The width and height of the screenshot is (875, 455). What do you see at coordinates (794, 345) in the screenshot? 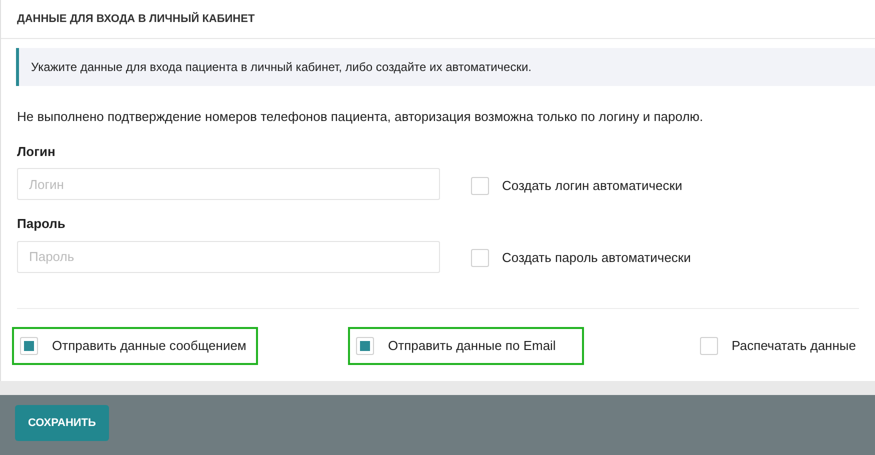
I see `checkbox-label: Распечатать данные` at bounding box center [794, 345].